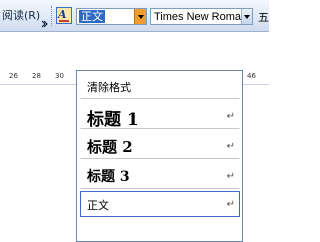 Image resolution: width=320 pixels, height=242 pixels. What do you see at coordinates (36, 76) in the screenshot?
I see `ruler-tick-label: 28` at bounding box center [36, 76].